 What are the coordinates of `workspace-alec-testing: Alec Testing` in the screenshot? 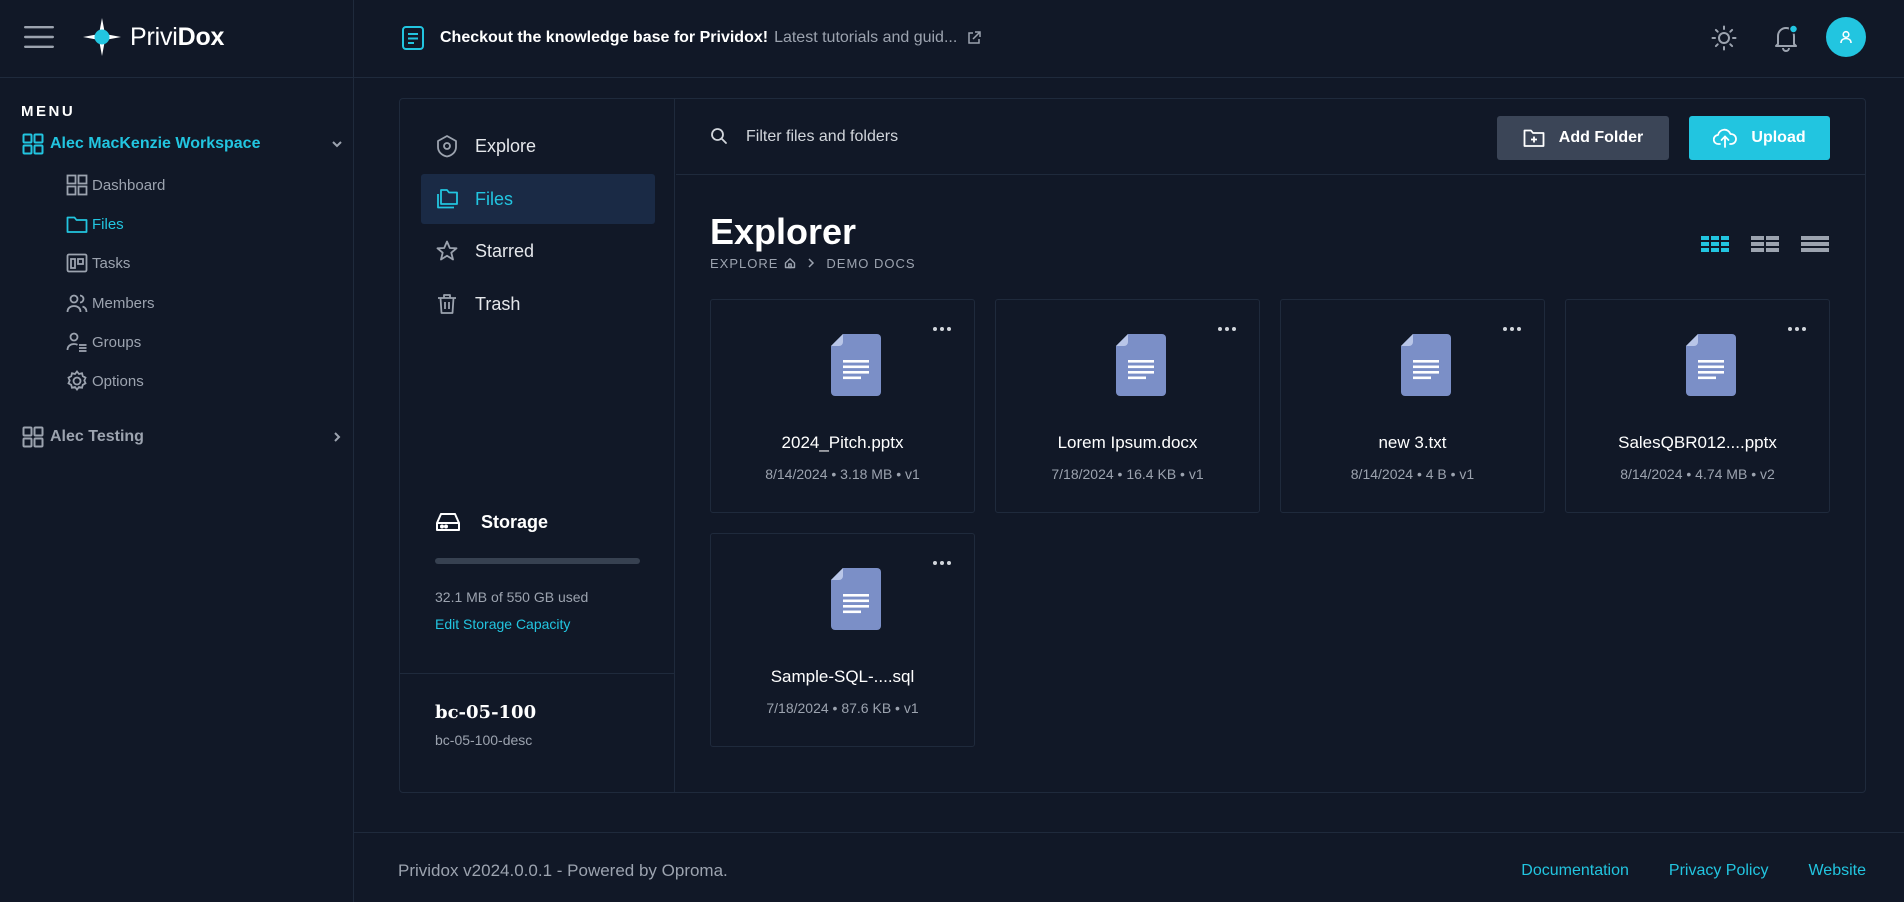 It's located at (181, 437).